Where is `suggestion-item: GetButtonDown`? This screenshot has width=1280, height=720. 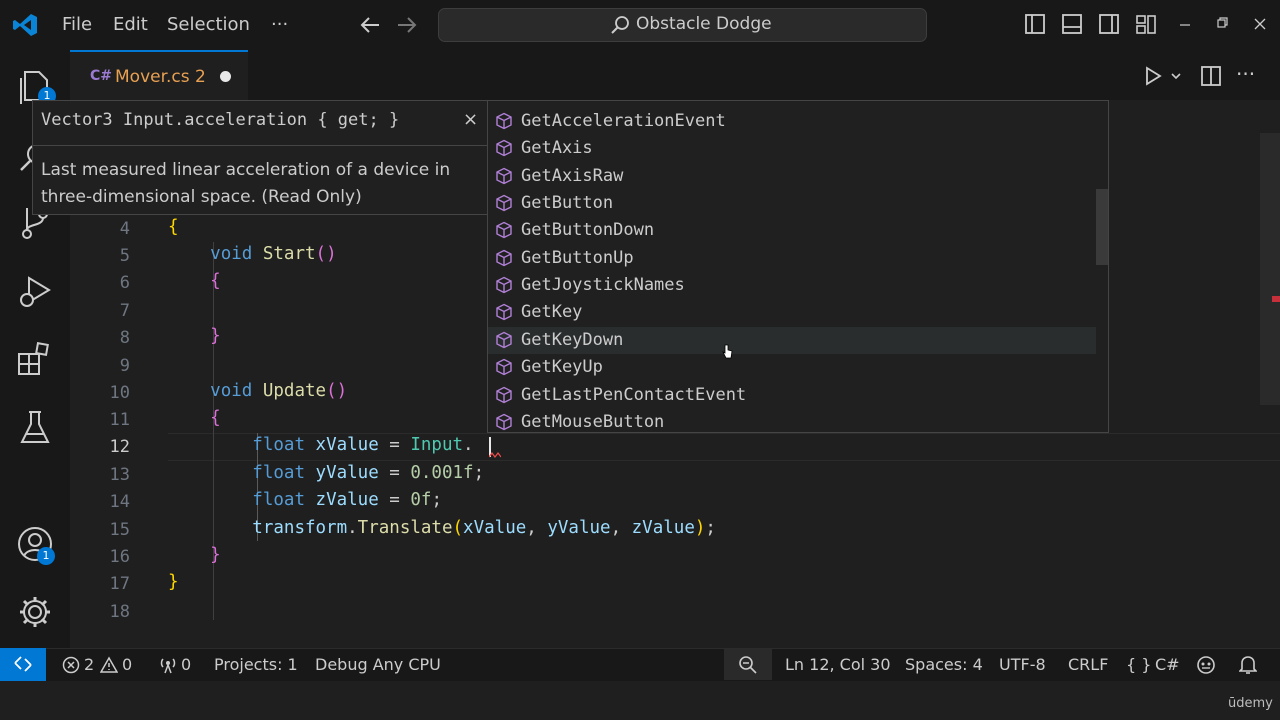 suggestion-item: GetButtonDown is located at coordinates (792, 230).